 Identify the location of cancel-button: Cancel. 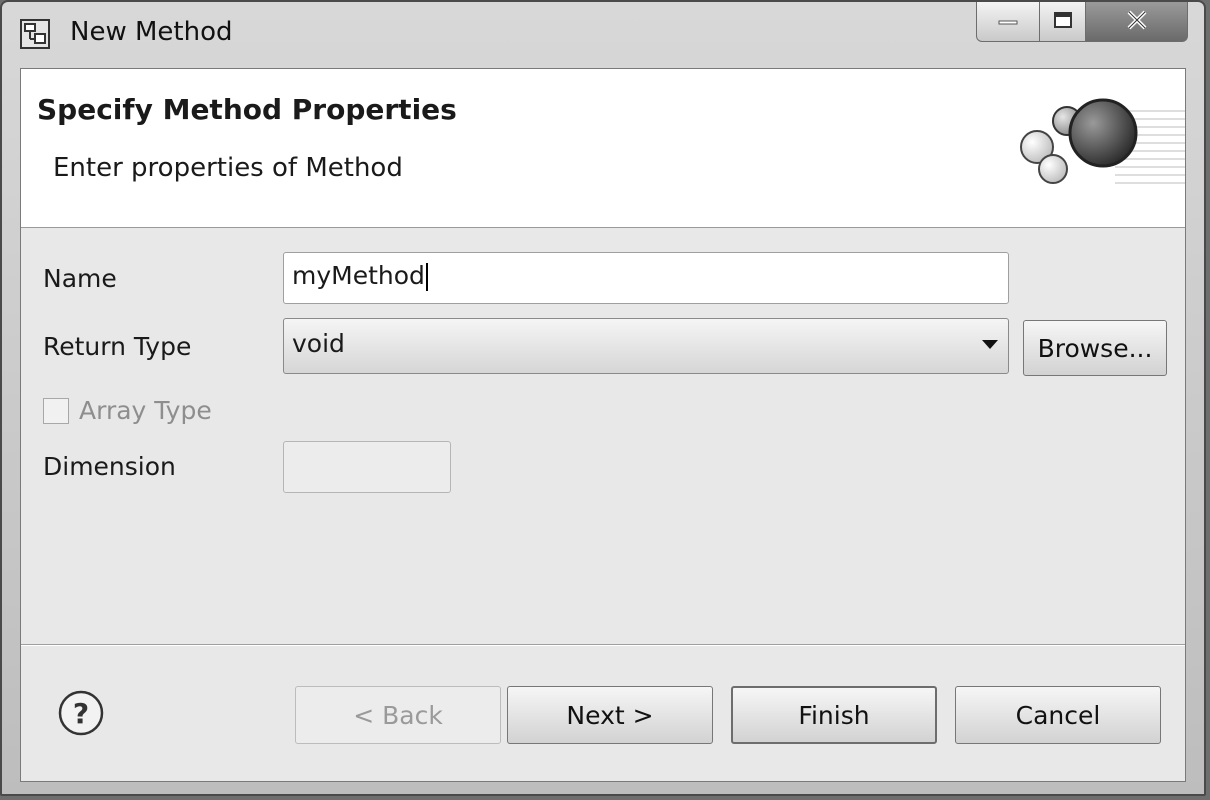
(1058, 715).